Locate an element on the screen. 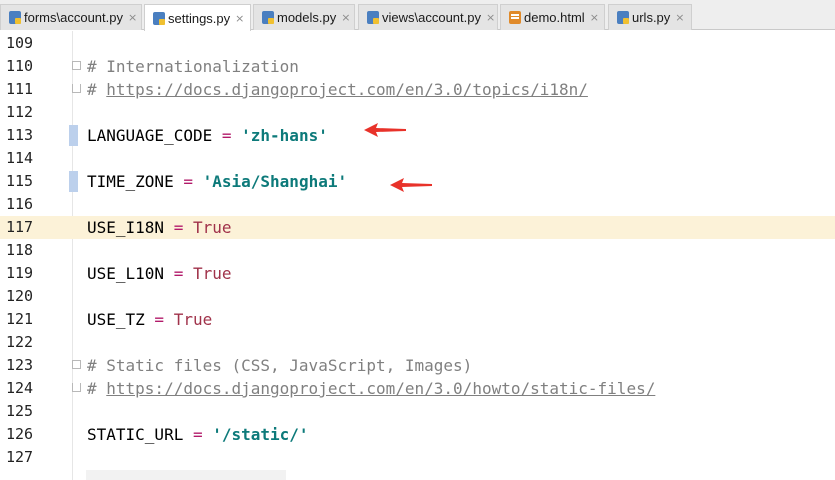 This screenshot has width=835, height=480. line-number: 114 is located at coordinates (20, 158).